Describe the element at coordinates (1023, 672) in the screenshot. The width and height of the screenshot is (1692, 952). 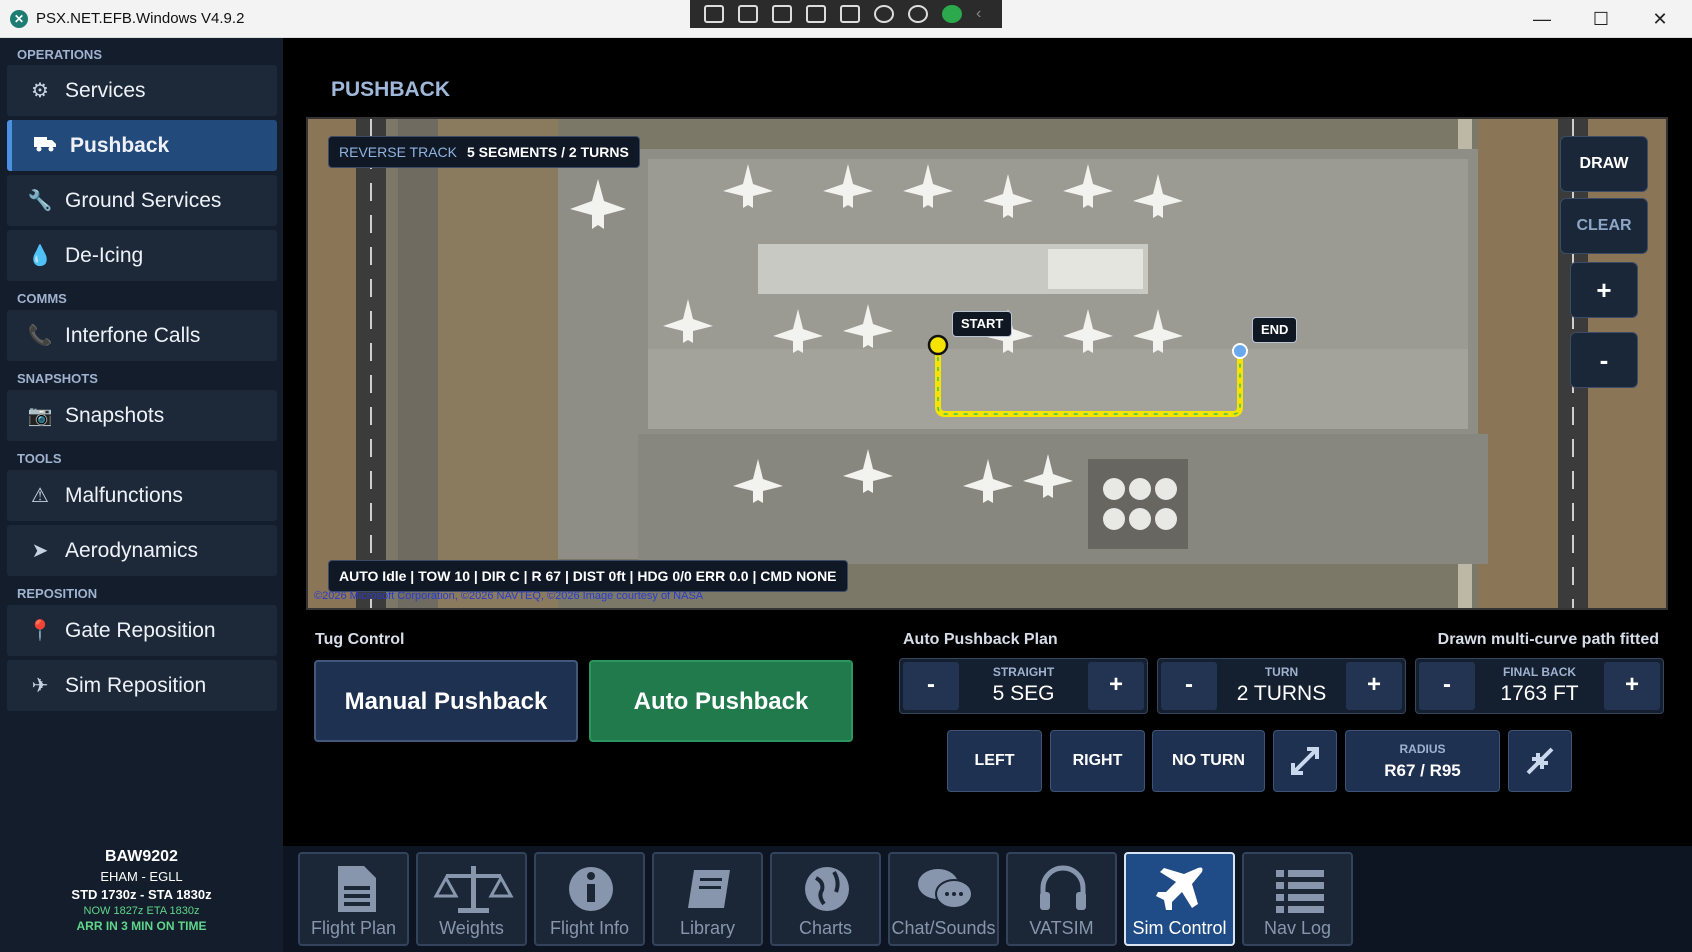
I see `straight-caption: STRAIGHT` at that location.